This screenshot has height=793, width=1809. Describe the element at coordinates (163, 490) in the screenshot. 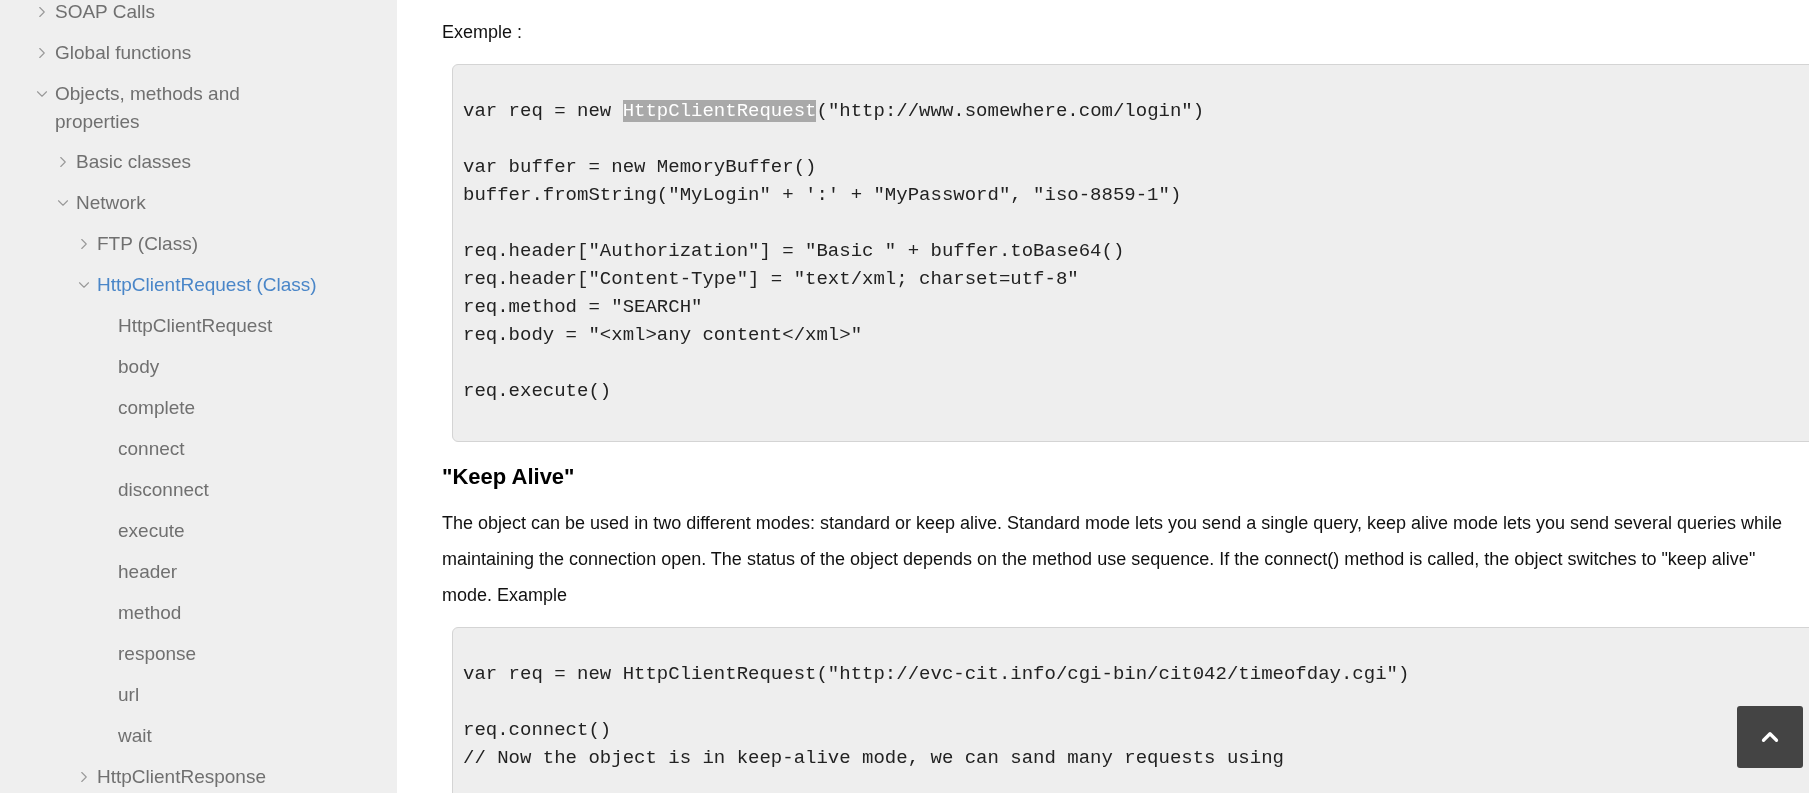

I see `nav-link: disconnect` at that location.